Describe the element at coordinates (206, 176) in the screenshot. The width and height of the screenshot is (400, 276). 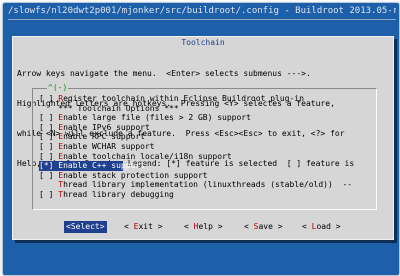
I see `menu-item-stack-protection: [ ] Enable stack protection support` at that location.